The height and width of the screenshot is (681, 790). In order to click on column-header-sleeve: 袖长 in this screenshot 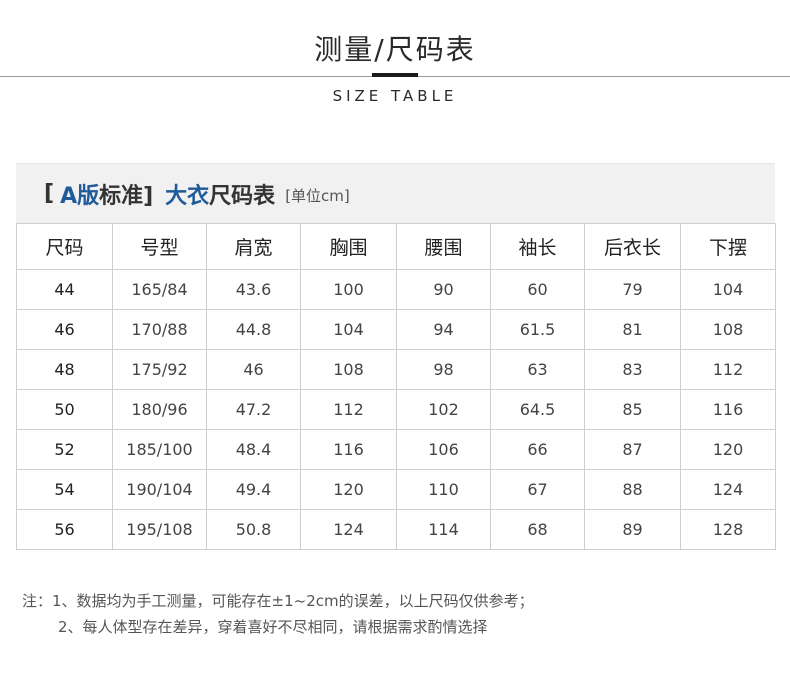, I will do `click(537, 246)`.